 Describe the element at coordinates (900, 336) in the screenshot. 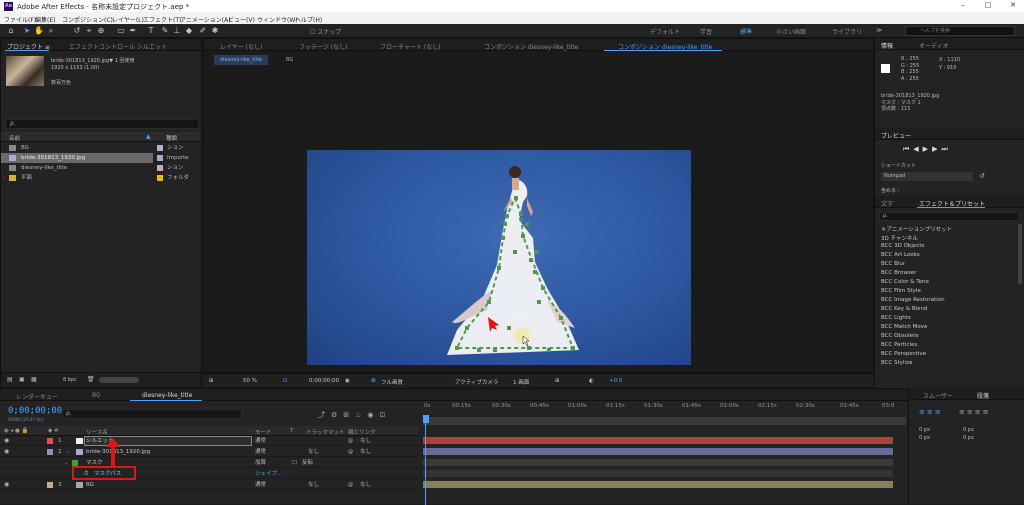

I see `effect-category: BCC Obsolete` at that location.